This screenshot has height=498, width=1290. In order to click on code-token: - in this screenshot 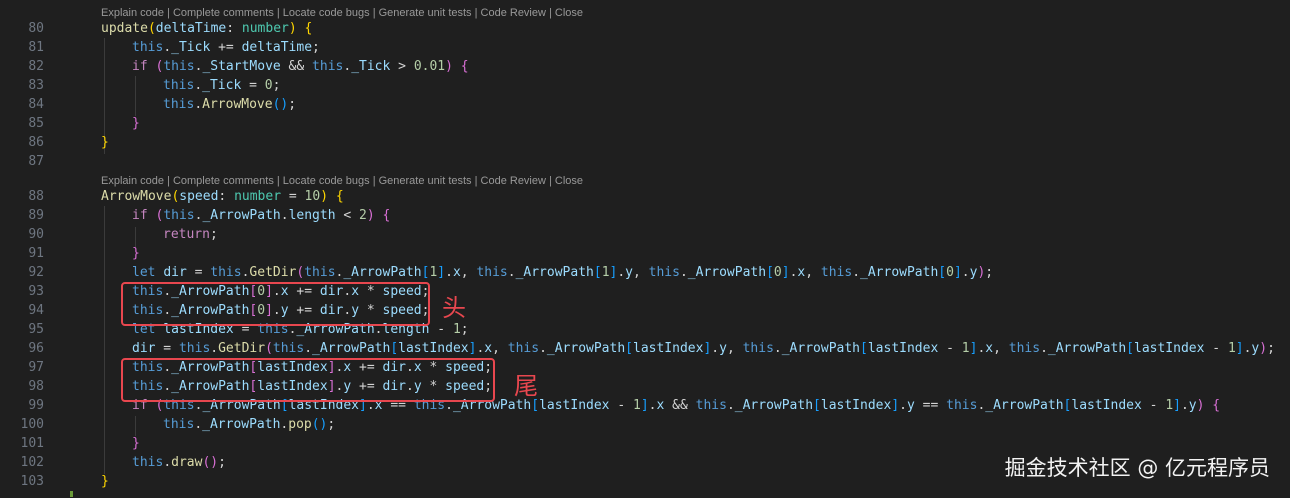, I will do `click(950, 348)`.